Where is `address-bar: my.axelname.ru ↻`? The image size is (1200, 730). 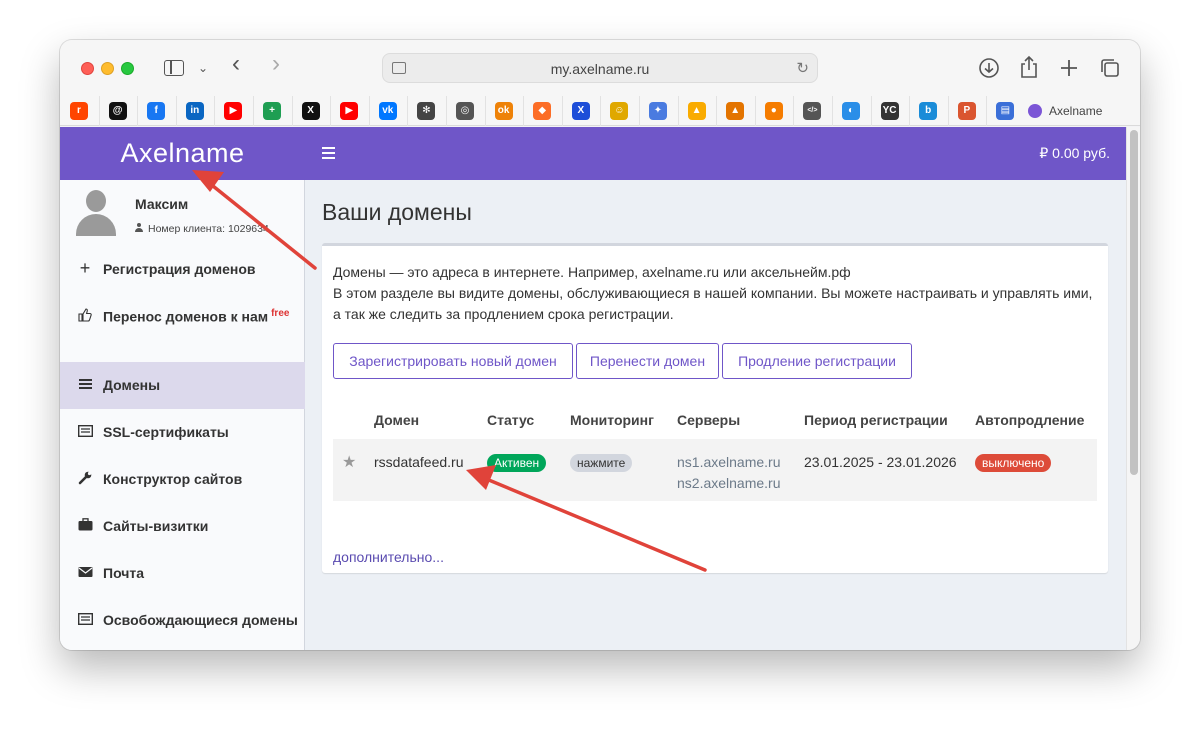
address-bar: my.axelname.ru ↻ is located at coordinates (600, 68).